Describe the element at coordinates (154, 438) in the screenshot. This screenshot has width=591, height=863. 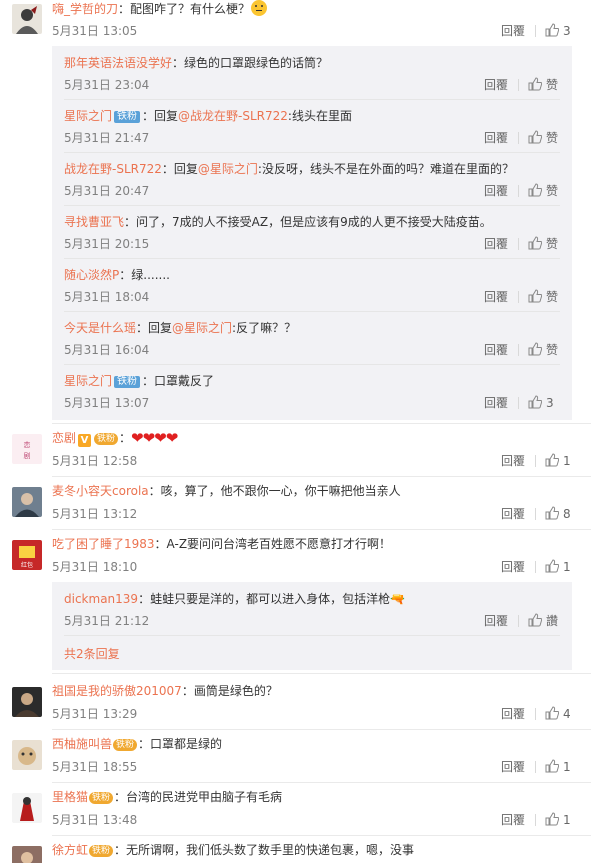
I see `heart-emoji-icon: ❤❤❤❤` at that location.